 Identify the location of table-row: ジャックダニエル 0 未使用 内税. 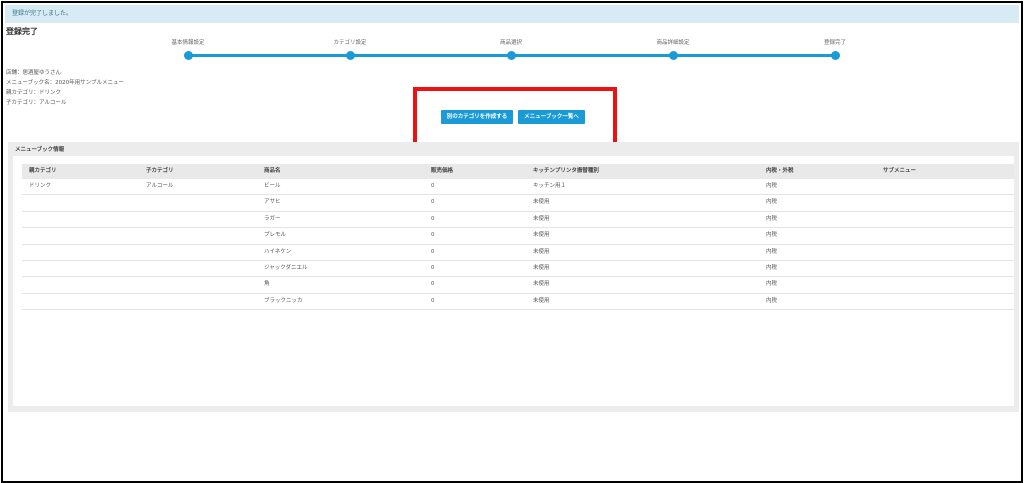
(518, 269).